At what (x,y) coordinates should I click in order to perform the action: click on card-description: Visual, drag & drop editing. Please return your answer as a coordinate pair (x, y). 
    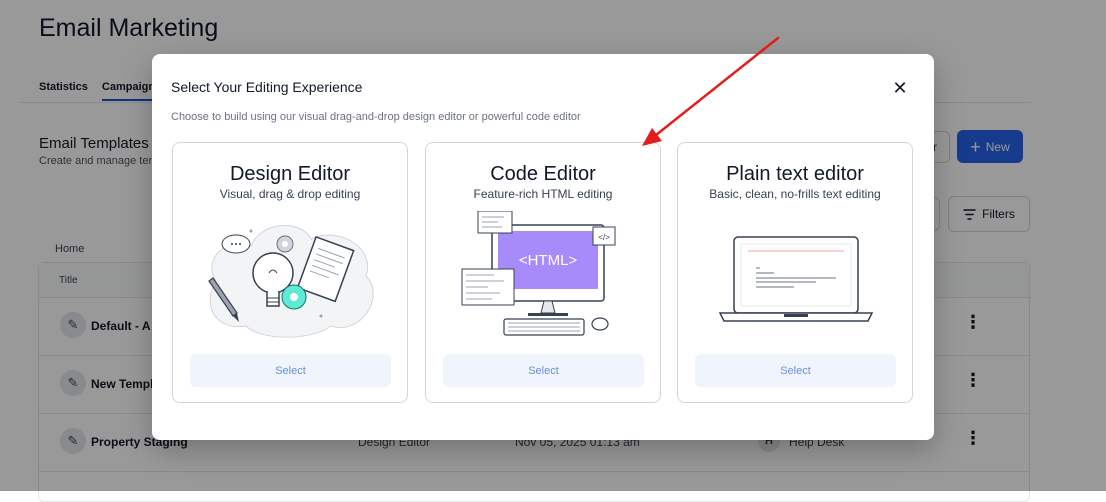
    Looking at the image, I should click on (290, 194).